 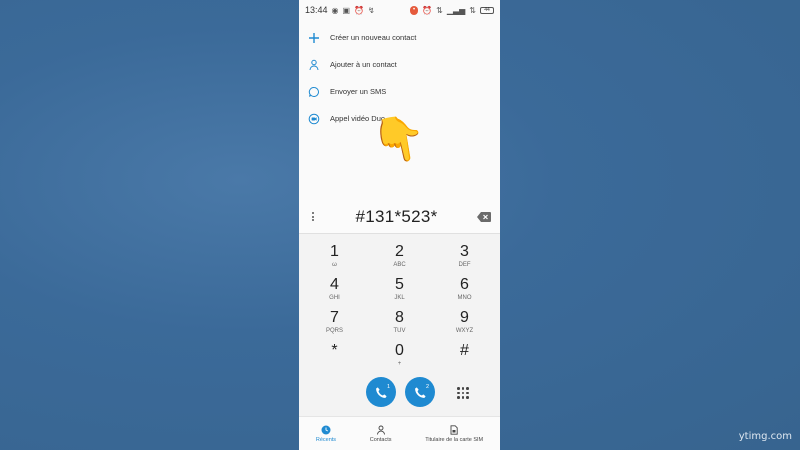 I want to click on add-to-contact-action: Ajouter à un contact, so click(x=399, y=64).